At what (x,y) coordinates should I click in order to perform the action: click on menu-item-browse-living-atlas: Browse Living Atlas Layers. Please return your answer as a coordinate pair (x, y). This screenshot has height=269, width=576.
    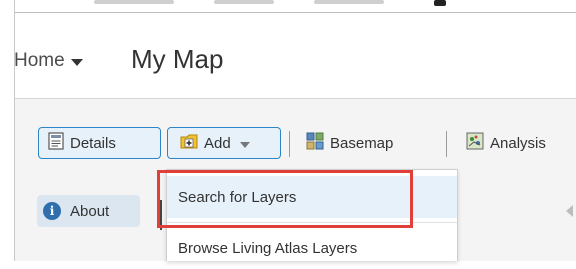
    Looking at the image, I should click on (312, 248).